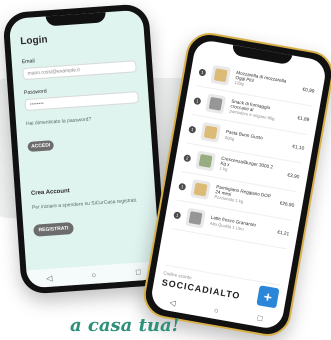 The height and width of the screenshot is (340, 331). What do you see at coordinates (287, 204) in the screenshot?
I see `product-price: €26,90` at bounding box center [287, 204].